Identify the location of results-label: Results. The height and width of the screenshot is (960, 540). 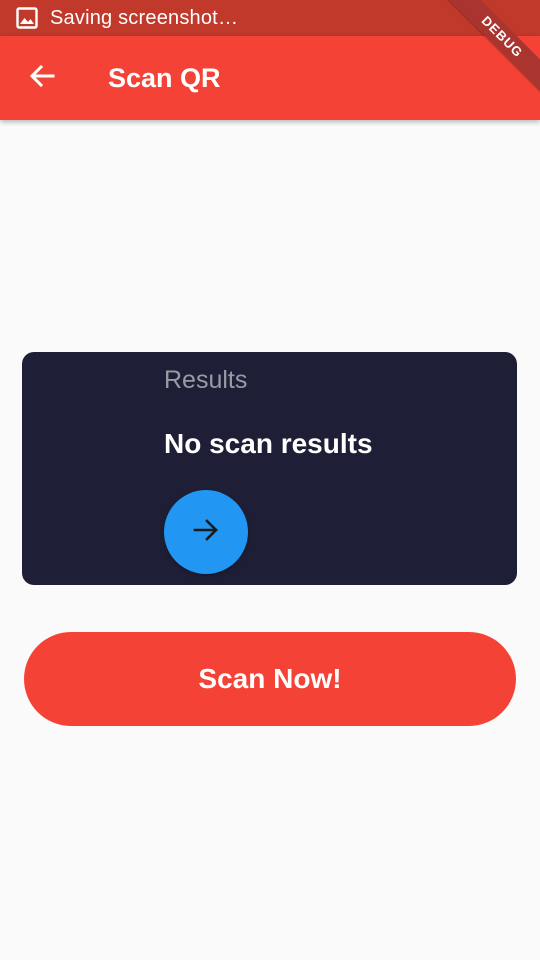
(206, 380).